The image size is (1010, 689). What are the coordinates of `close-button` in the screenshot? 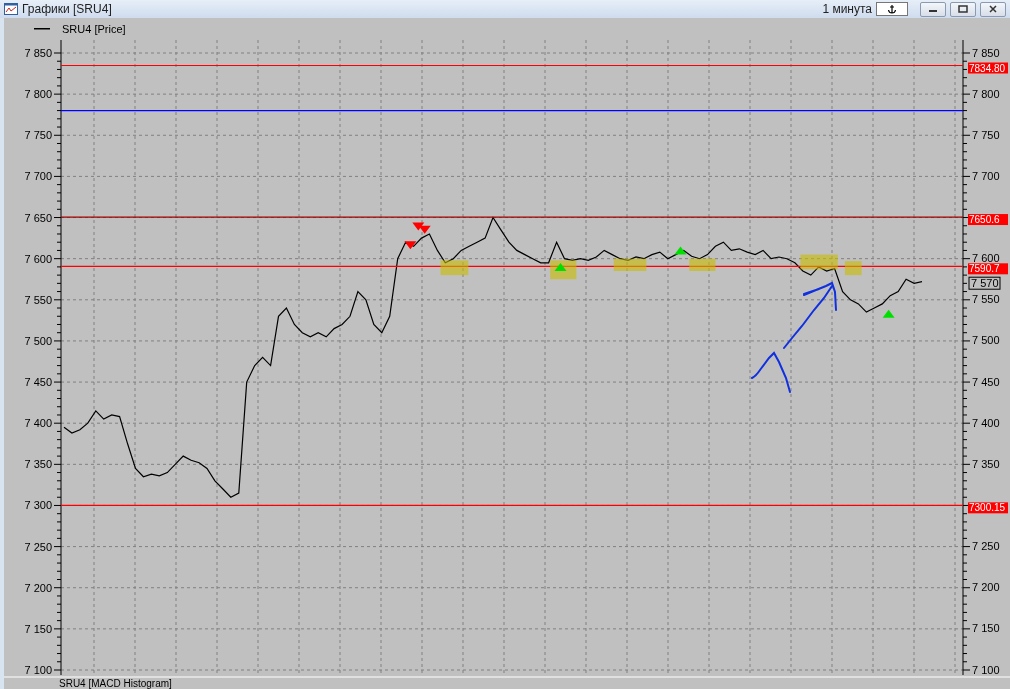 It's located at (993, 9).